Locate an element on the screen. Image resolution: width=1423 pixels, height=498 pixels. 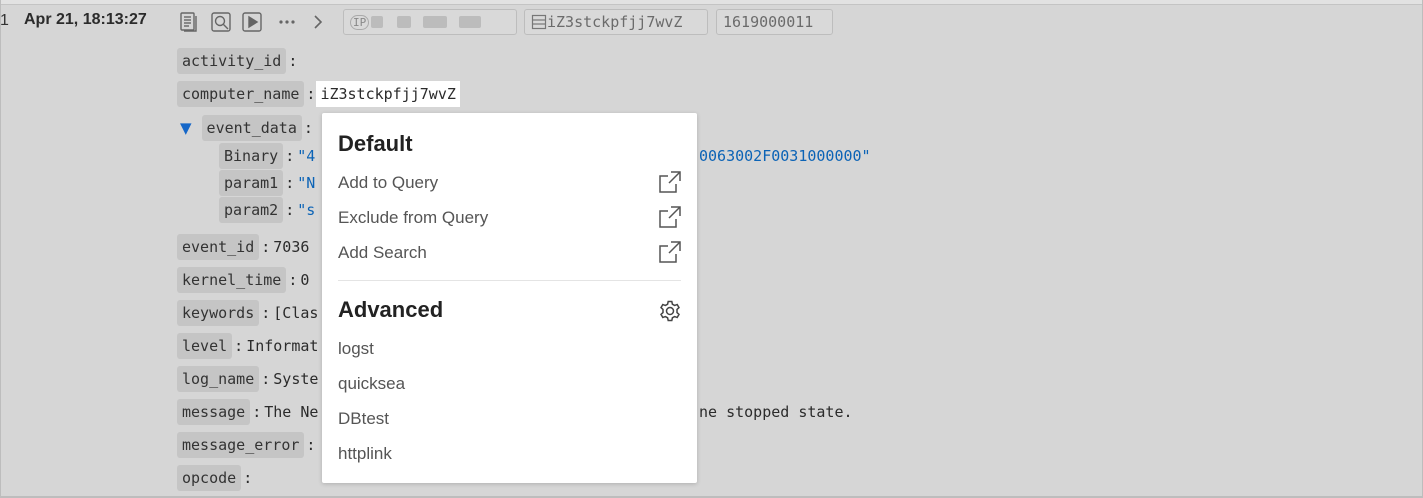
menu-item-httplink: httplink is located at coordinates (365, 454).